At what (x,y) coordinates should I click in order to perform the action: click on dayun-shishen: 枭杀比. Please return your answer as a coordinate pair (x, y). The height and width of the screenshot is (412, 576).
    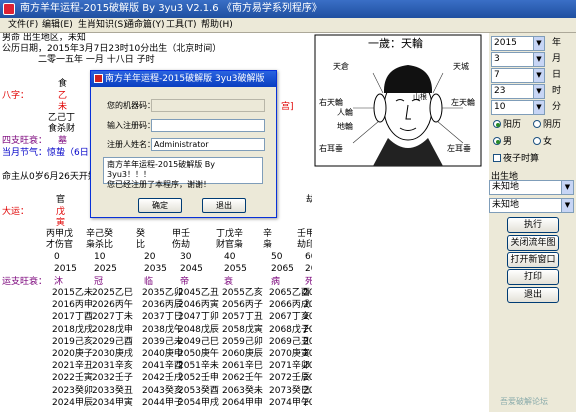
    Looking at the image, I should click on (100, 245).